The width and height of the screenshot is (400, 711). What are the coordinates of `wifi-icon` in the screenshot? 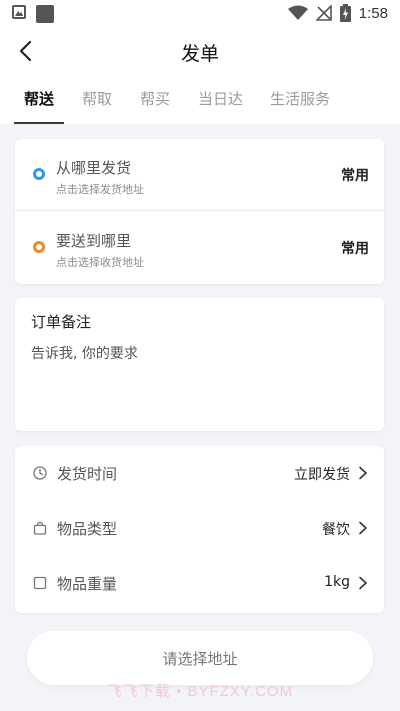 It's located at (297, 12).